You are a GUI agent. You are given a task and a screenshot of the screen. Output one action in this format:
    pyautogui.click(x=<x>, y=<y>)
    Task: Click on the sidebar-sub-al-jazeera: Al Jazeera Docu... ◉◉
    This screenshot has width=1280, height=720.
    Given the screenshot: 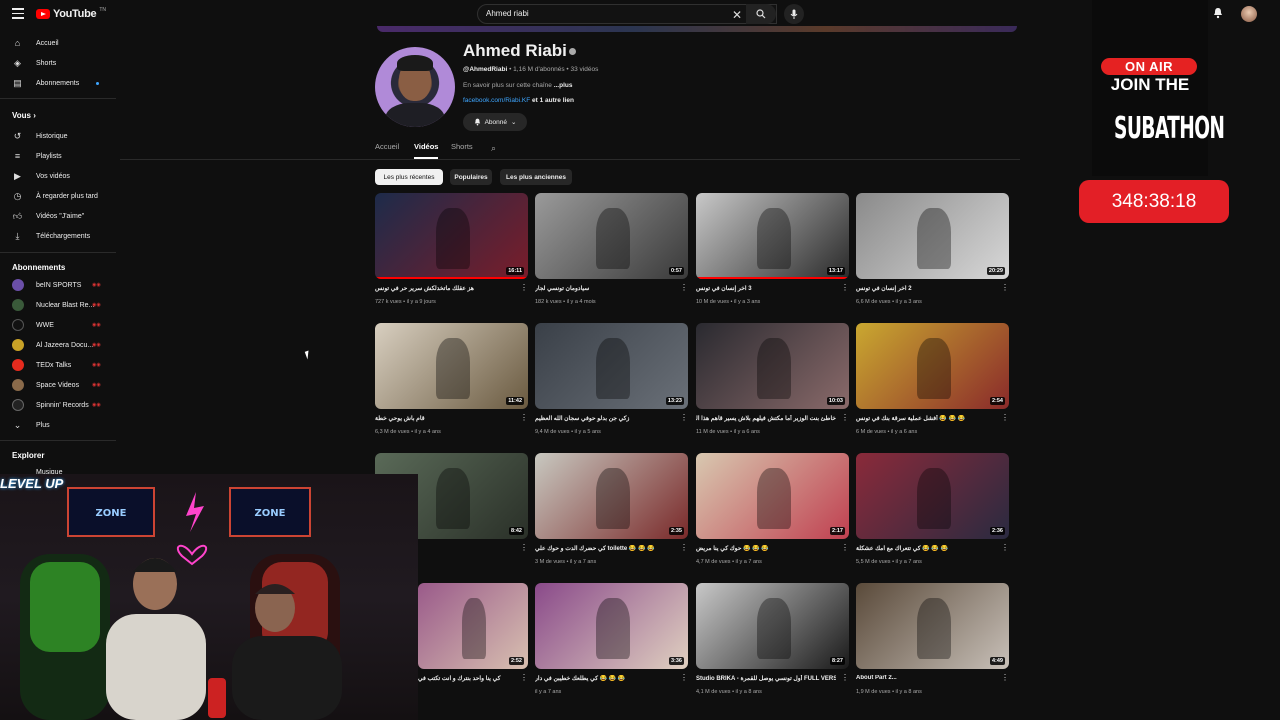 What is the action you would take?
    pyautogui.click(x=59, y=345)
    